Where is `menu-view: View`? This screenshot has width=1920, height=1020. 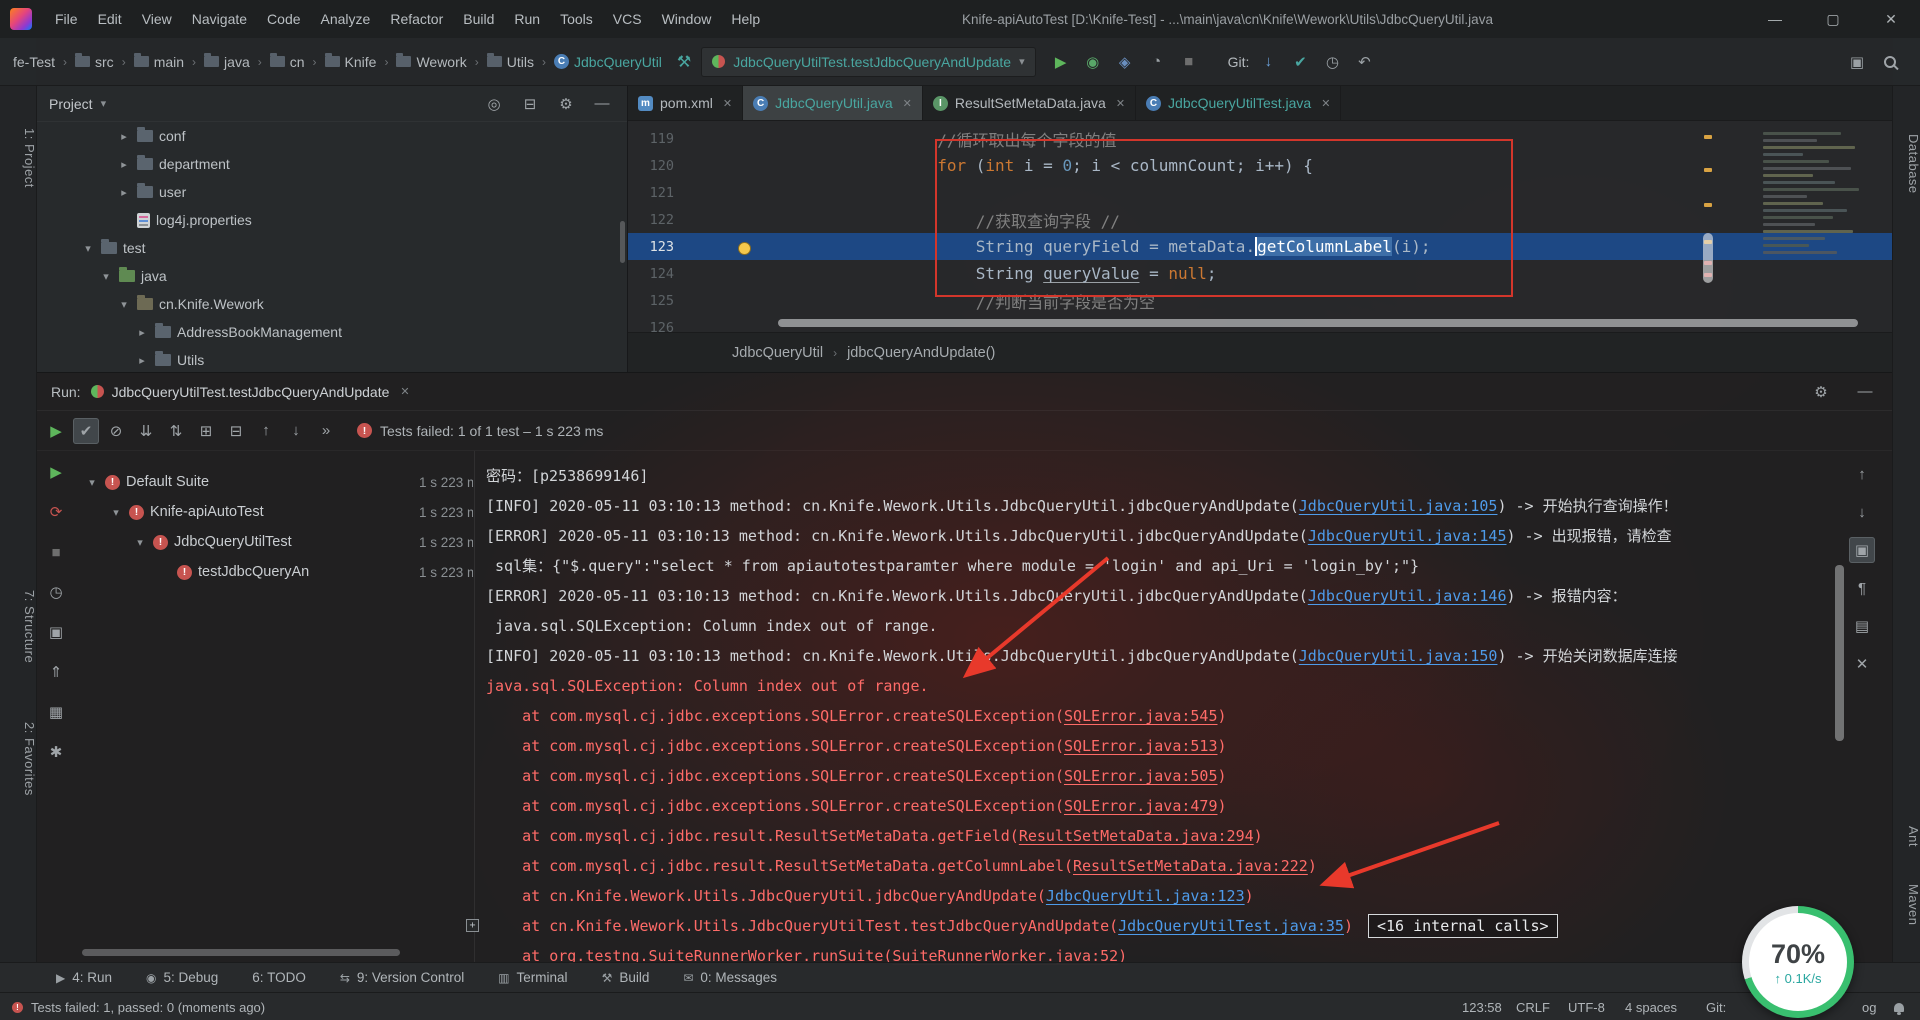
menu-view: View is located at coordinates (157, 19).